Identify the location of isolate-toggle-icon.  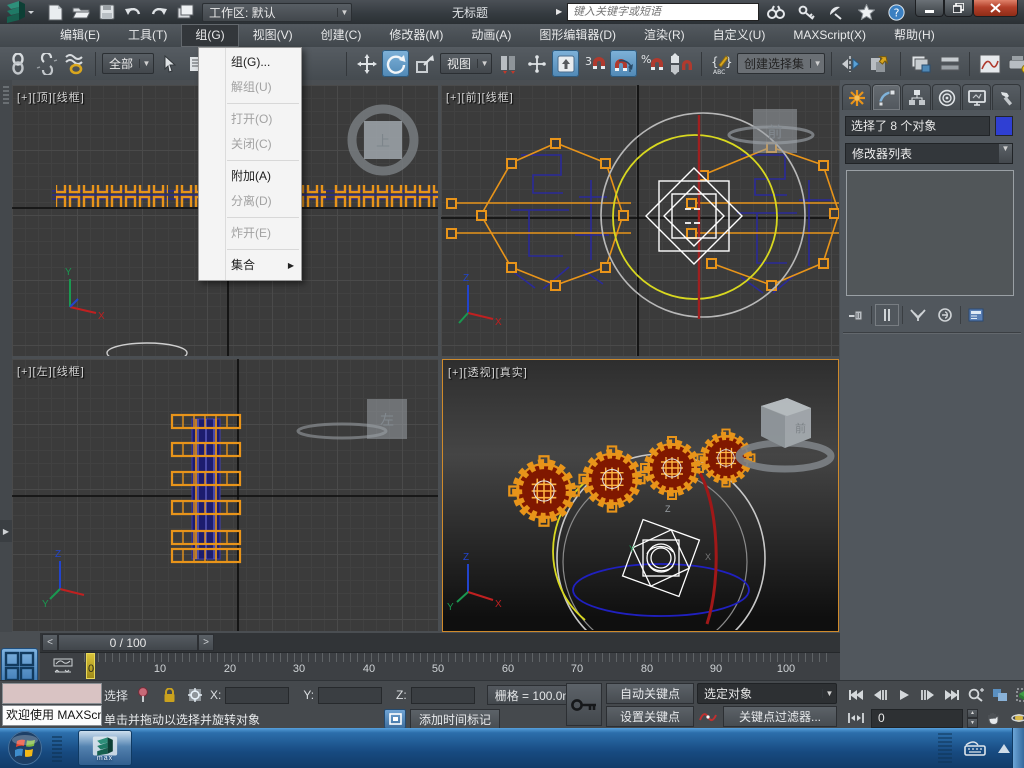
(395, 719).